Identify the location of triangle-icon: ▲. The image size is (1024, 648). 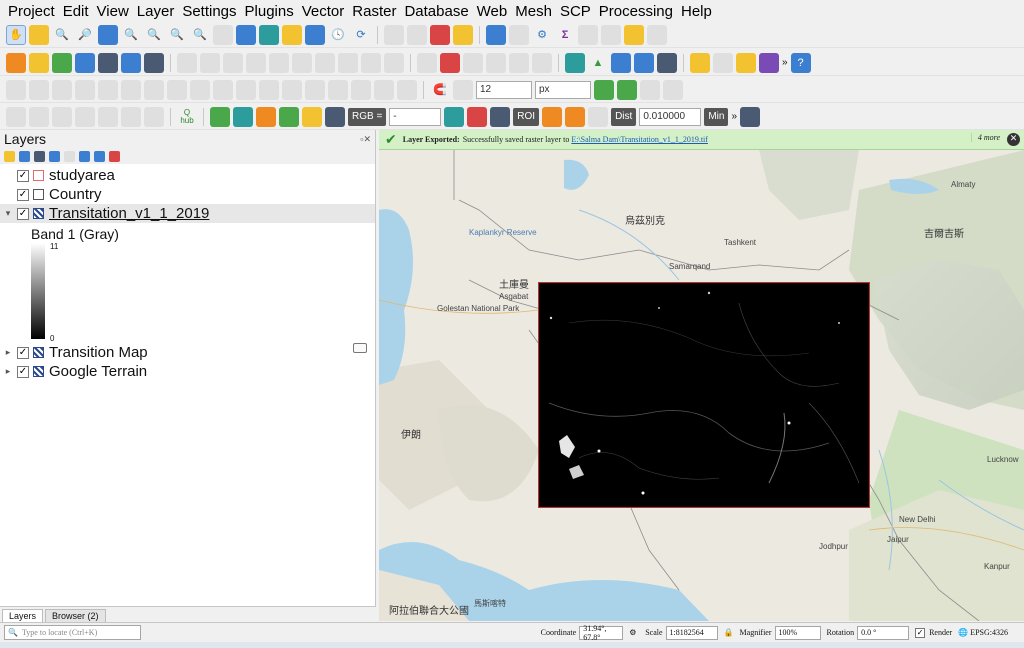
(598, 63).